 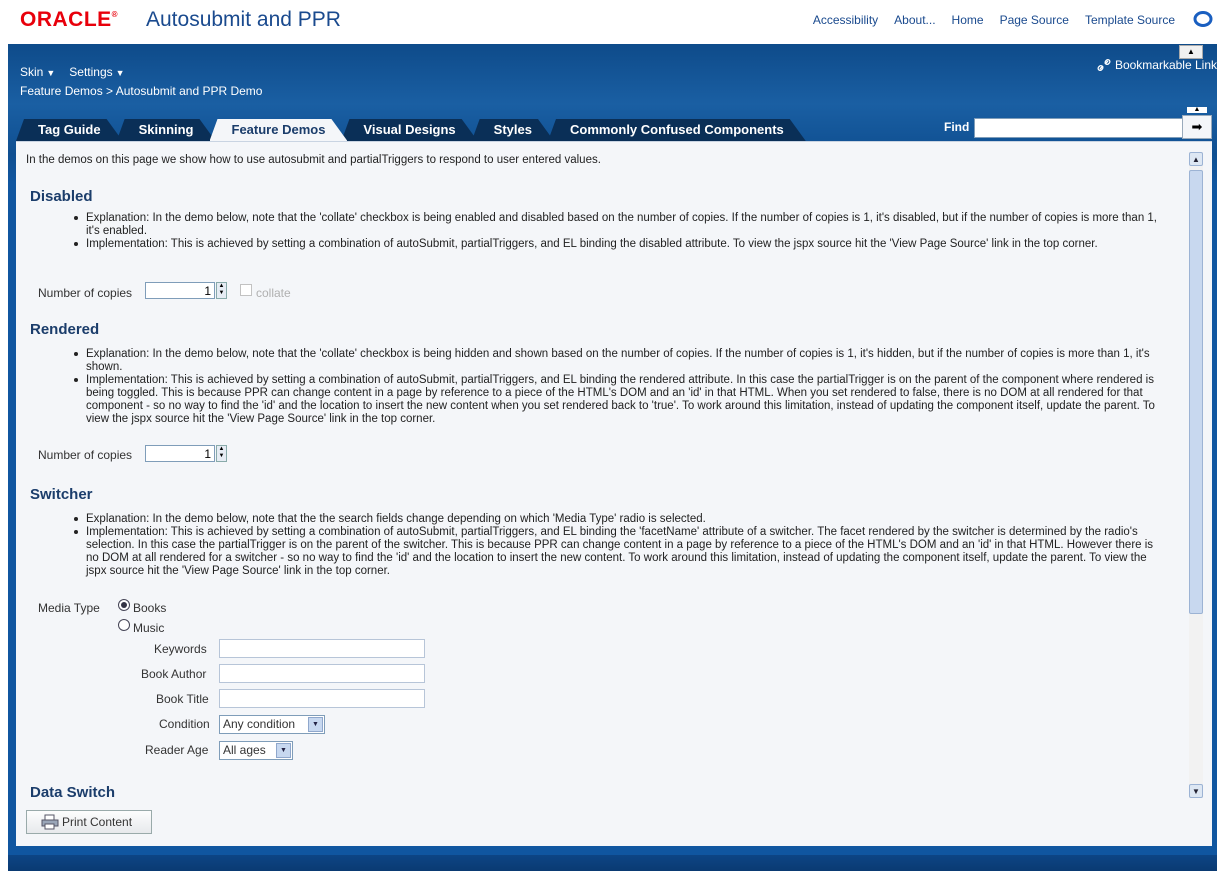 What do you see at coordinates (322, 673) in the screenshot?
I see `book-author-input` at bounding box center [322, 673].